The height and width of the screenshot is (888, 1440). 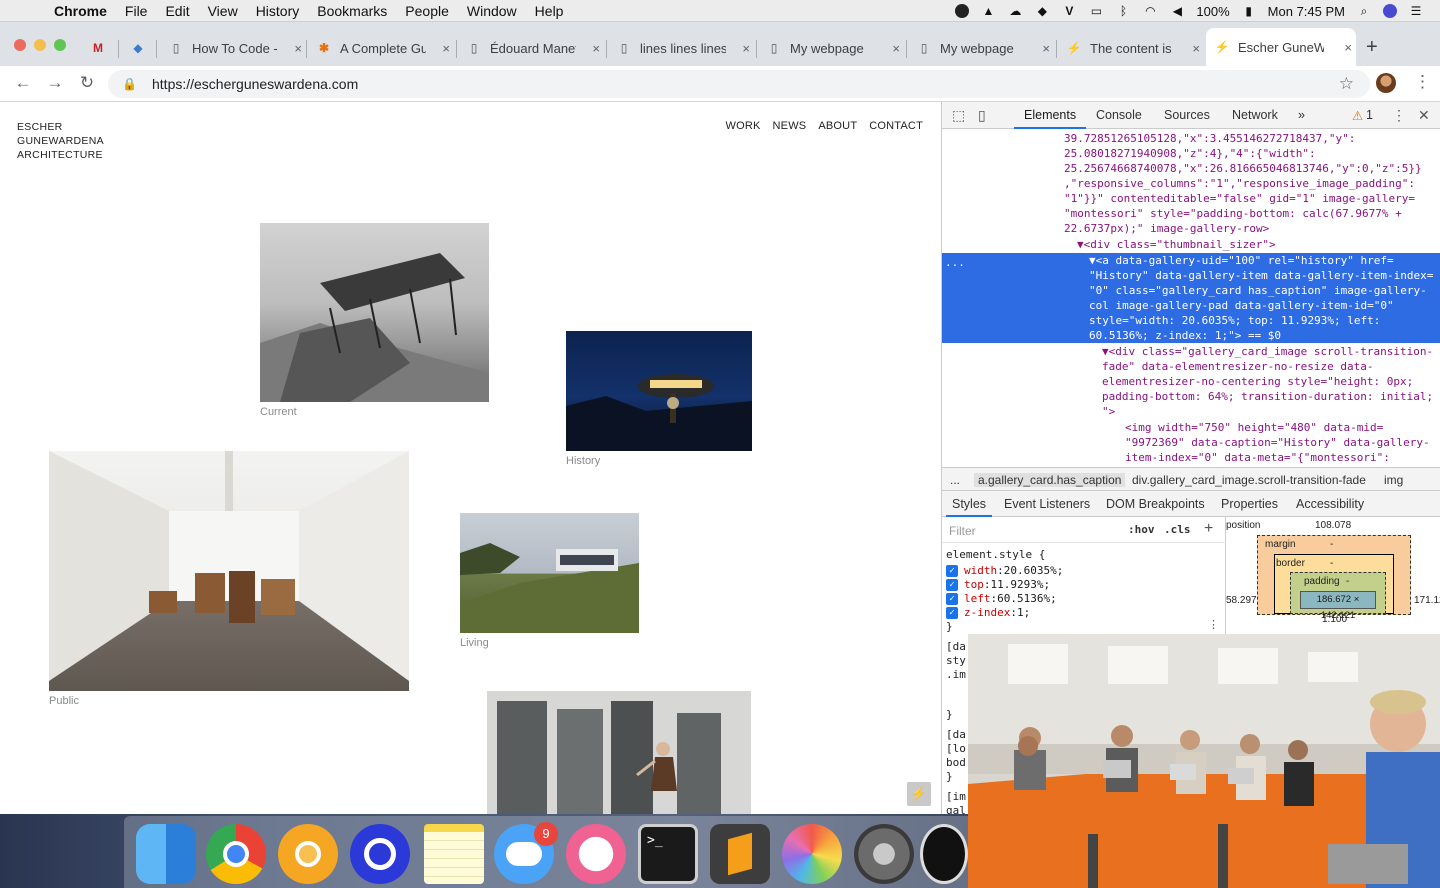 I want to click on notification-center-icon: ☰, so click(x=1416, y=11).